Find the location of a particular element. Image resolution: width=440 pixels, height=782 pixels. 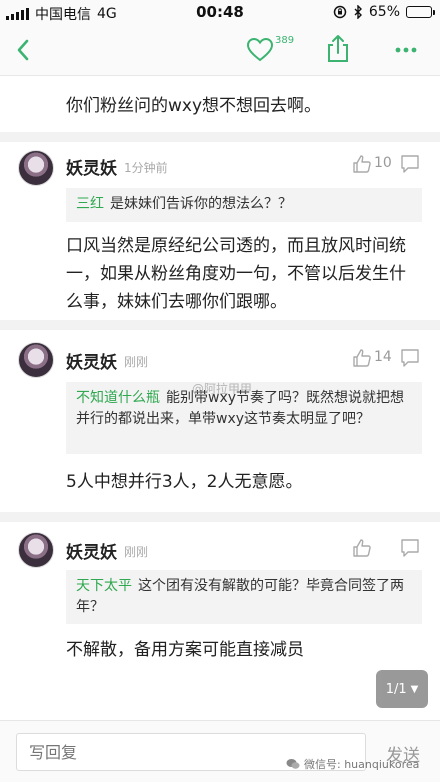

page-selector: 1/1 ▼ is located at coordinates (402, 689).